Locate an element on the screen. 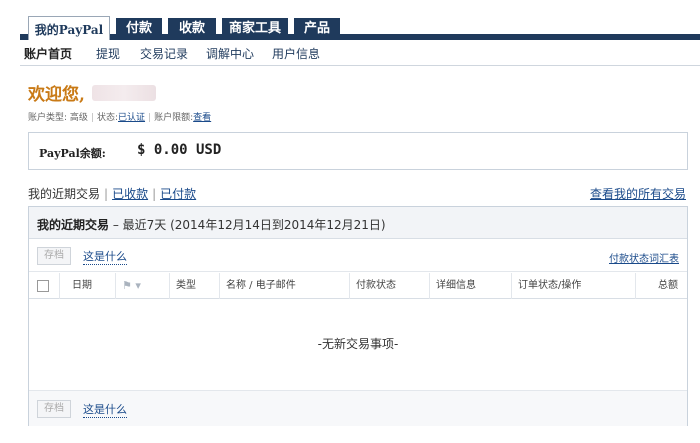 This screenshot has height=443, width=700. col-date: 日期 is located at coordinates (87, 286).